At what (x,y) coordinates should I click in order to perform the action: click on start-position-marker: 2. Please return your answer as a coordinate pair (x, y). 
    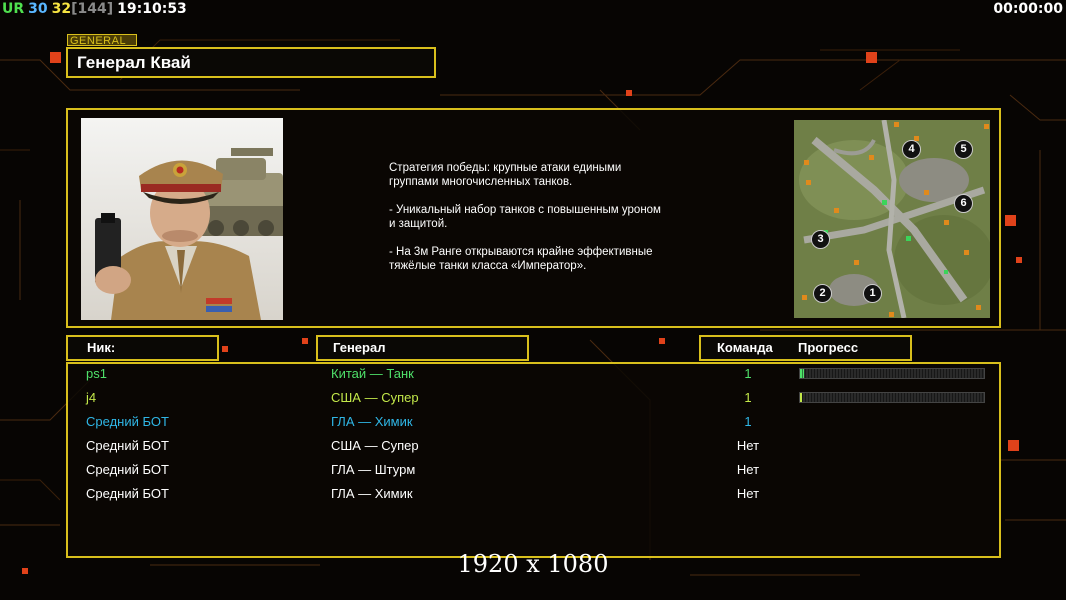
    Looking at the image, I should click on (822, 293).